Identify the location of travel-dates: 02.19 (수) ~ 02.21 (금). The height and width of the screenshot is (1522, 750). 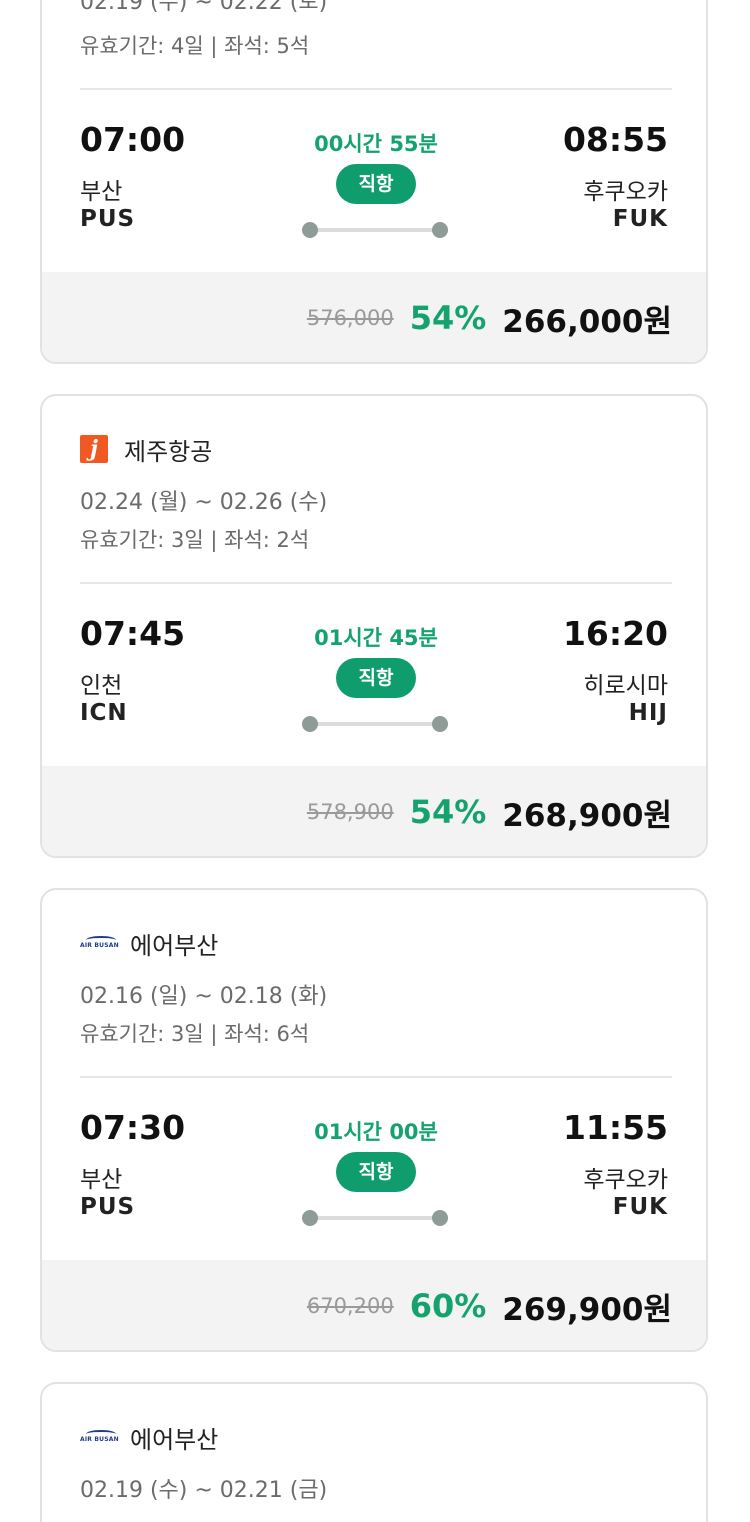
(204, 1490).